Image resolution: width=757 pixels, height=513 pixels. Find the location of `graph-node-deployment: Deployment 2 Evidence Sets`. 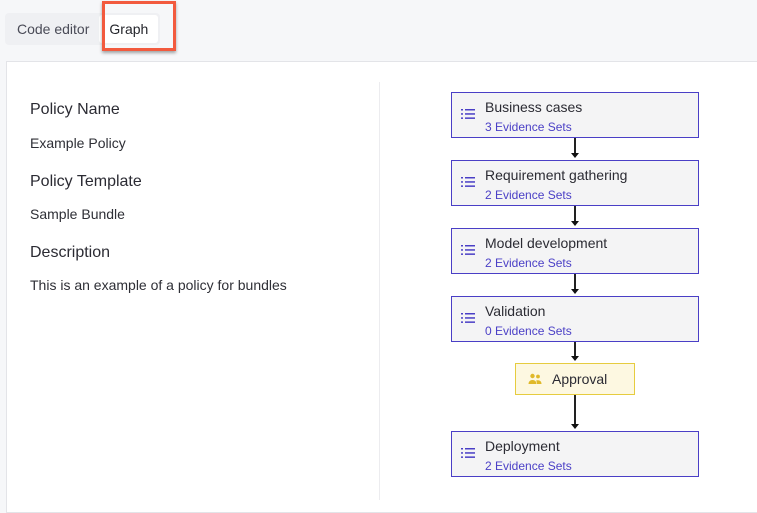

graph-node-deployment: Deployment 2 Evidence Sets is located at coordinates (575, 454).